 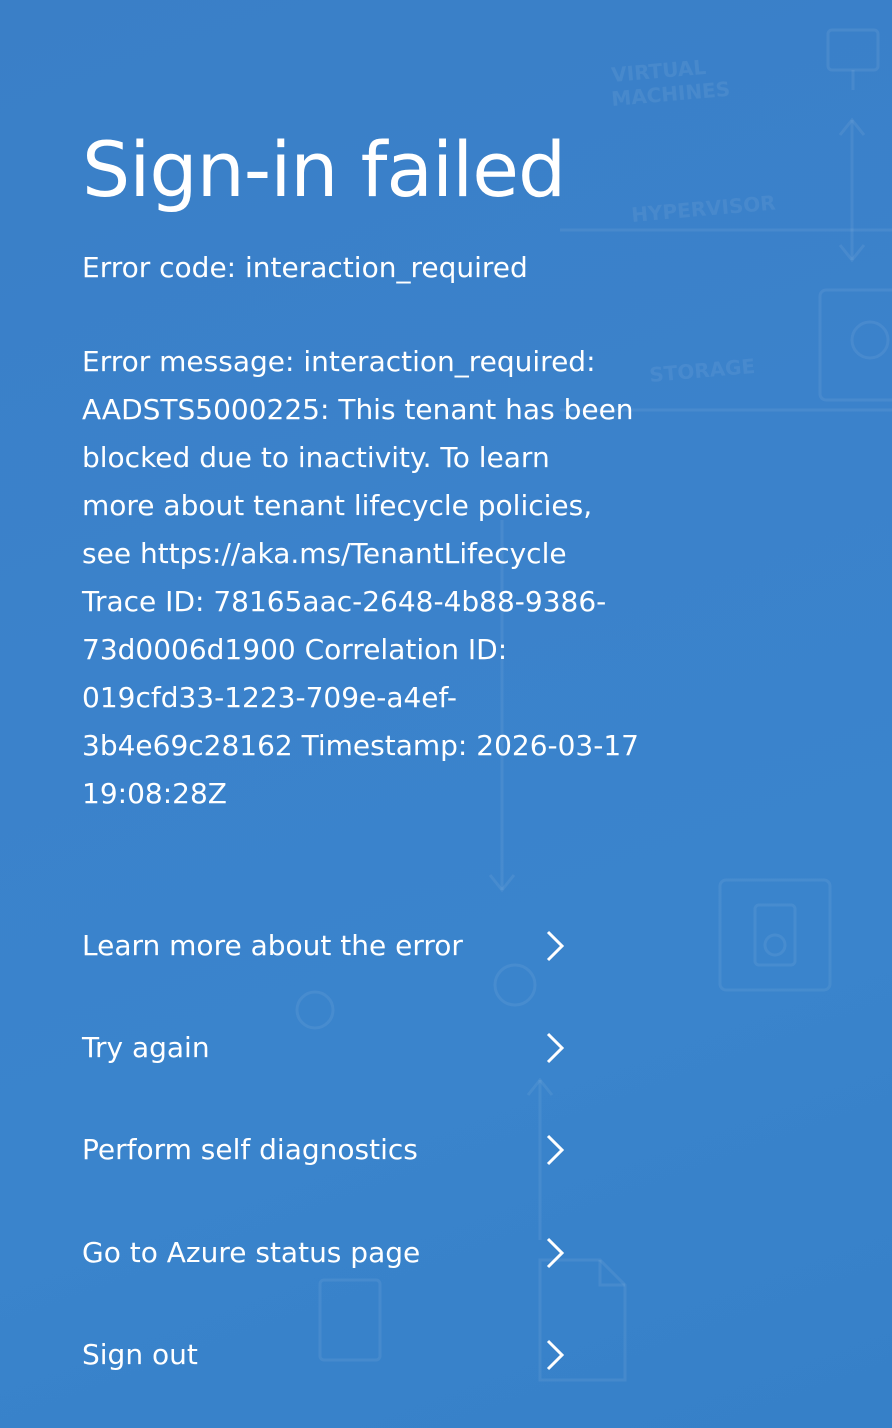 What do you see at coordinates (703, 208) in the screenshot?
I see `svg-text: HYPERVISOR` at bounding box center [703, 208].